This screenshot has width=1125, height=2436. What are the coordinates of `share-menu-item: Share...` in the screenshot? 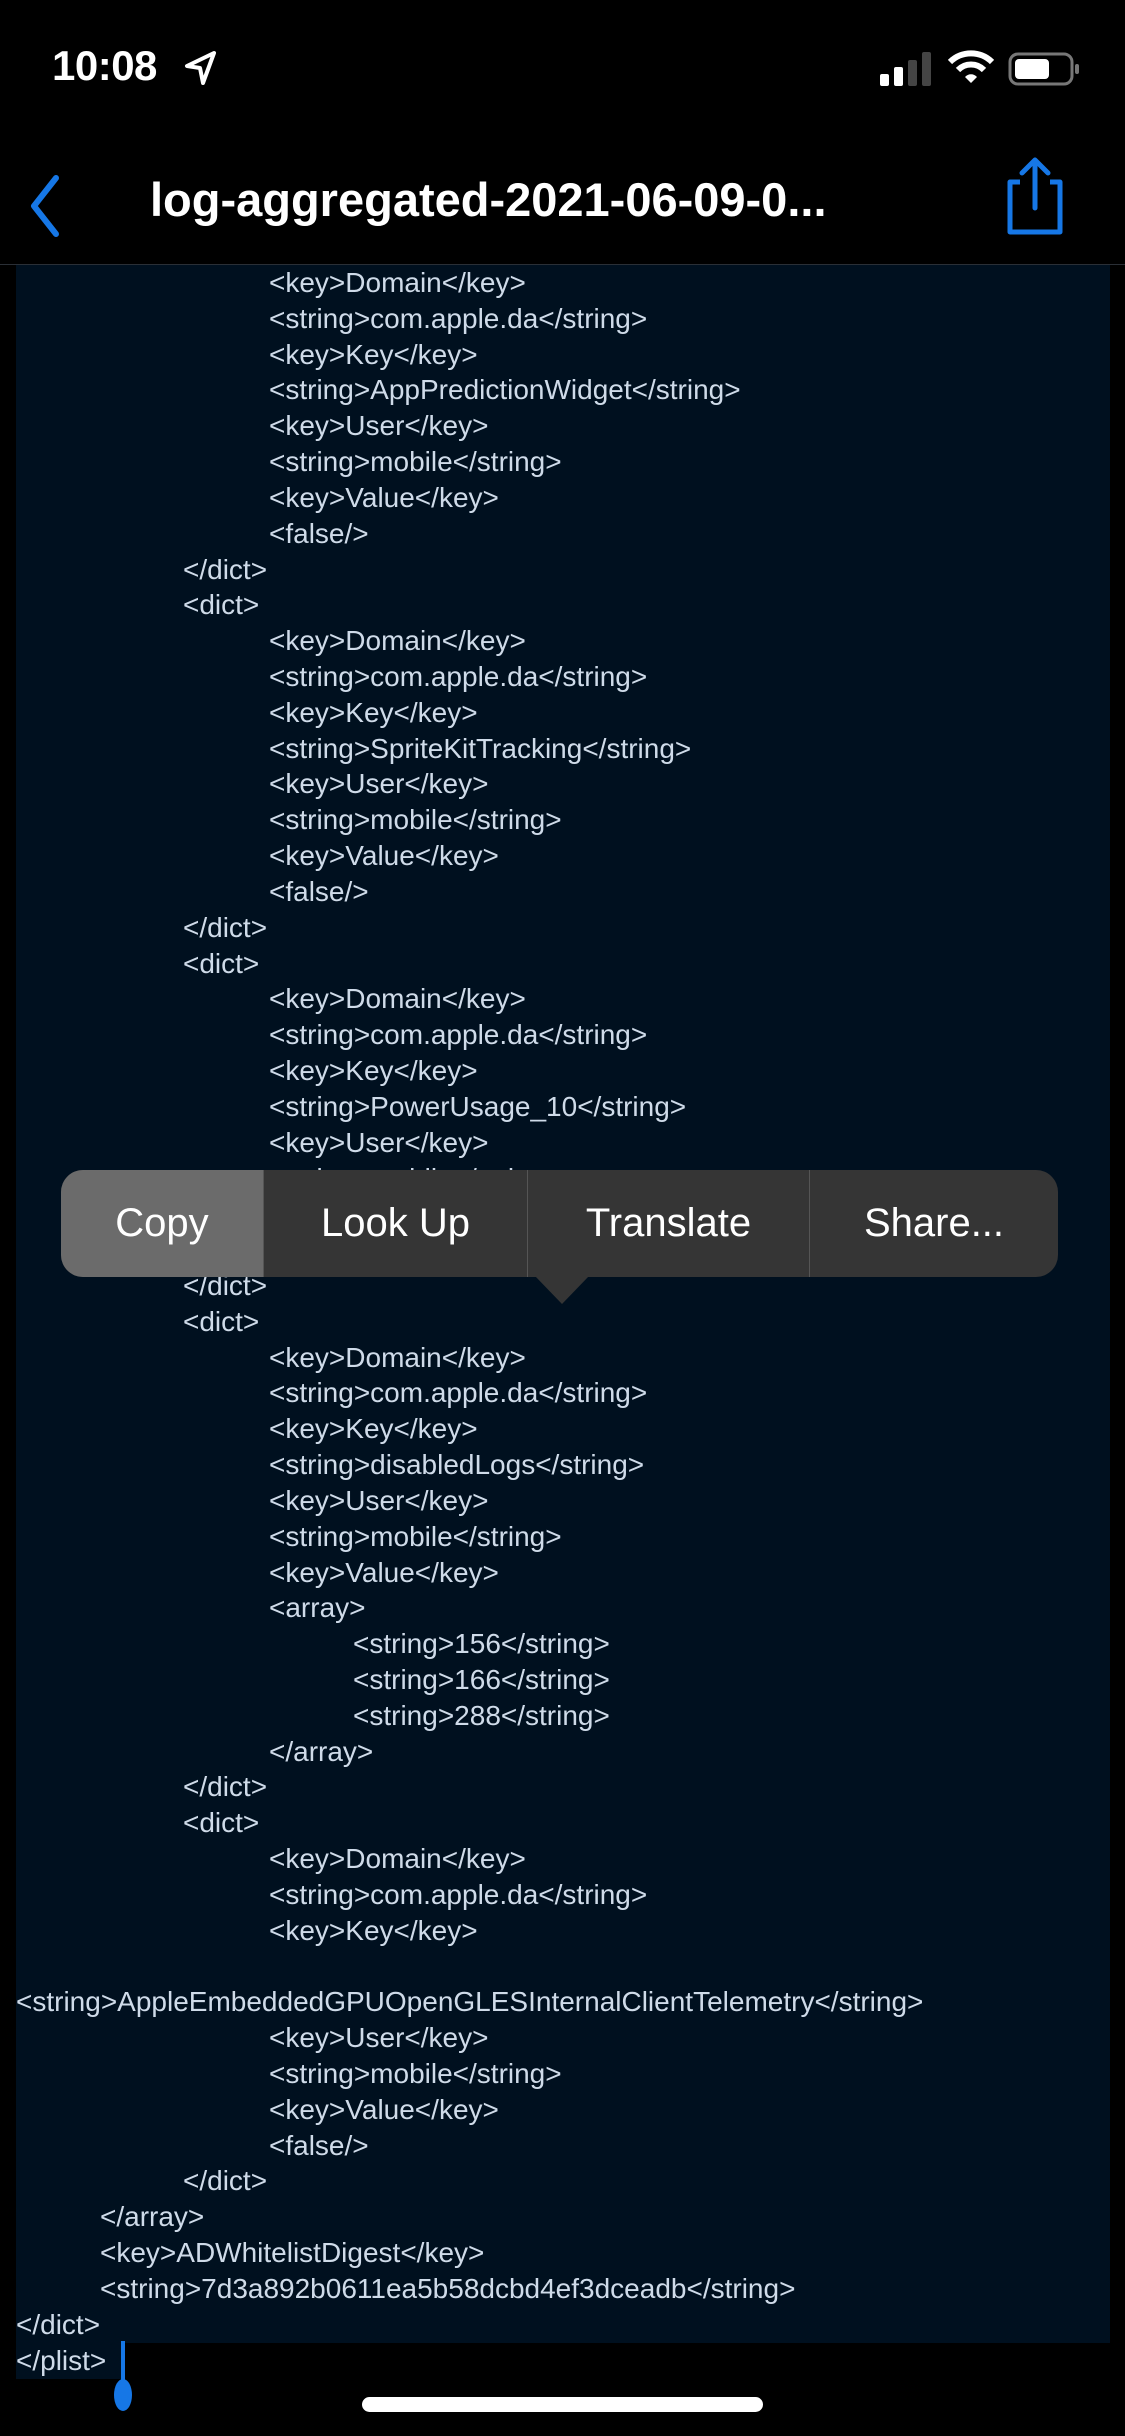 It's located at (934, 1223).